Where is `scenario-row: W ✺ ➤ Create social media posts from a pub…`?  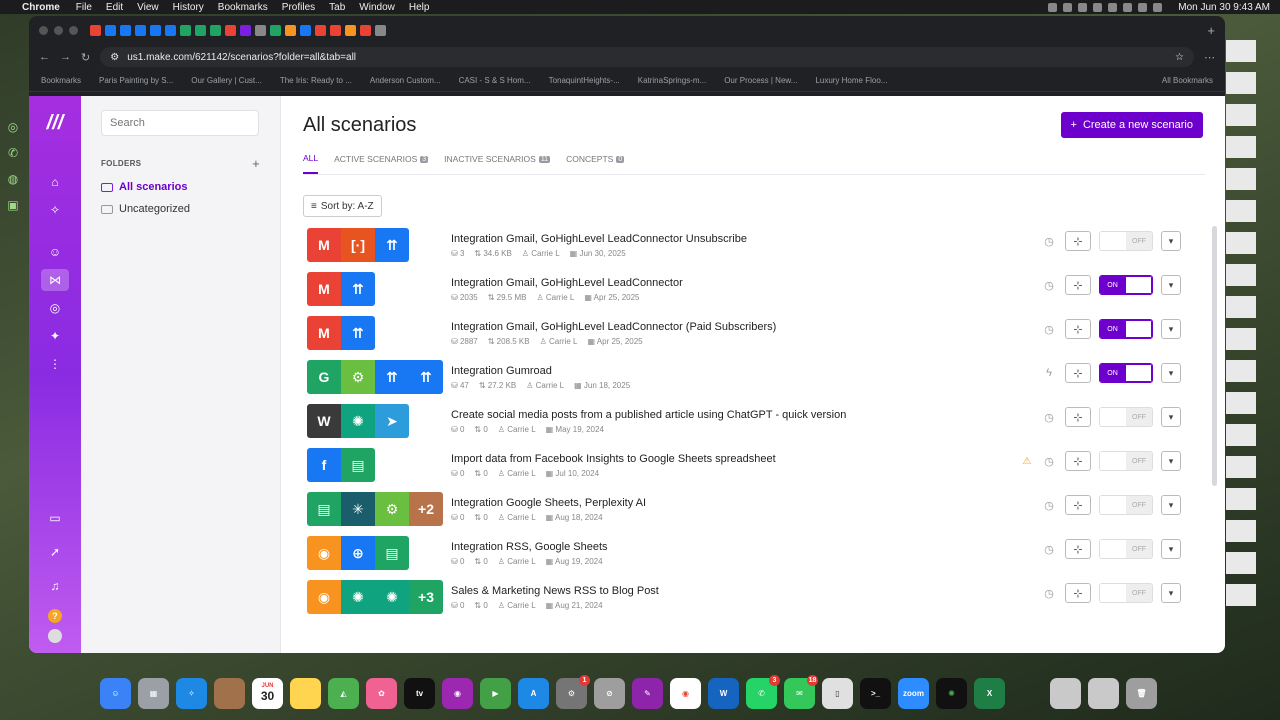
scenario-row: W ✺ ➤ Create social media posts from a pub… is located at coordinates (754, 421).